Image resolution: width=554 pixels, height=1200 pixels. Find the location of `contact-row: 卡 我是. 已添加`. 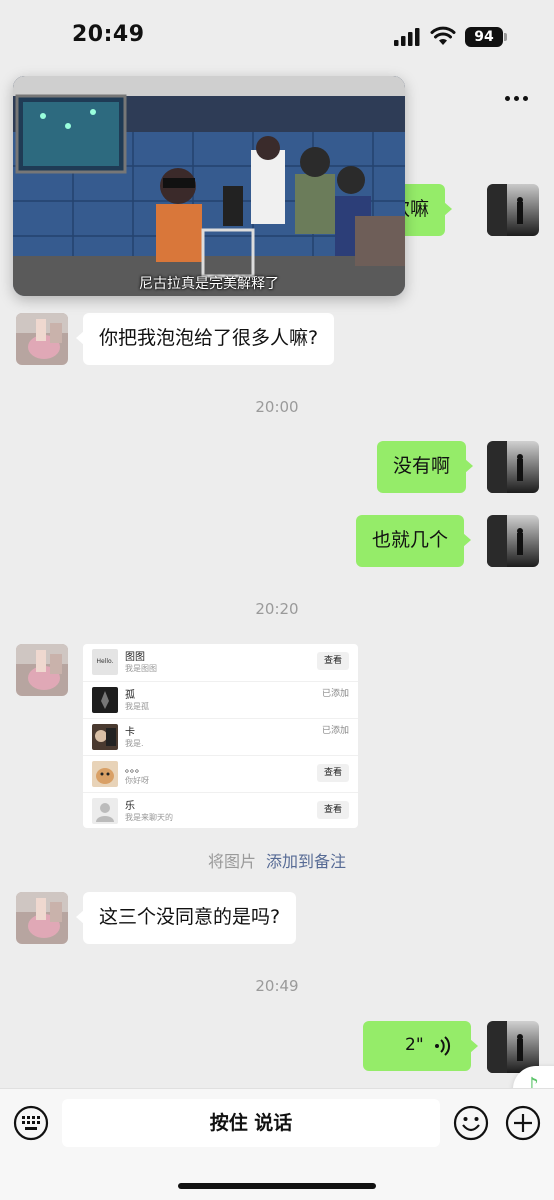

contact-row: 卡 我是. 已添加 is located at coordinates (220, 736).